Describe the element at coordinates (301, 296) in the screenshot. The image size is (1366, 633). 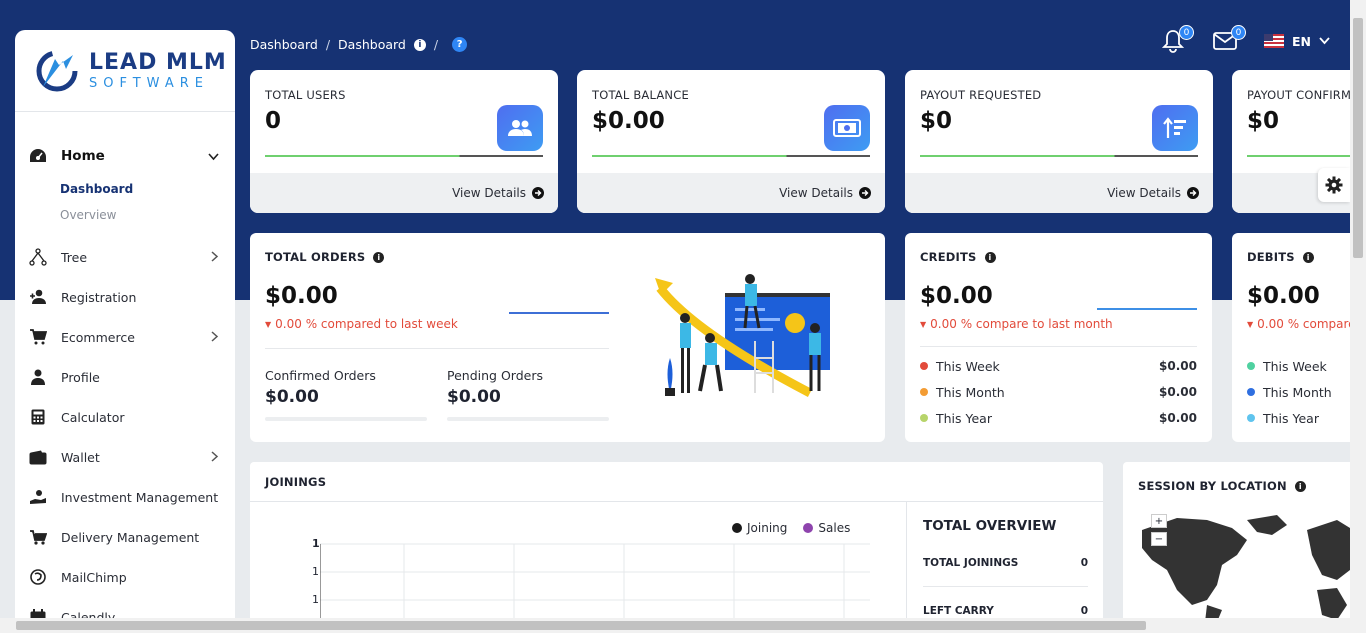
I see `orders-total-value: $0.00` at that location.